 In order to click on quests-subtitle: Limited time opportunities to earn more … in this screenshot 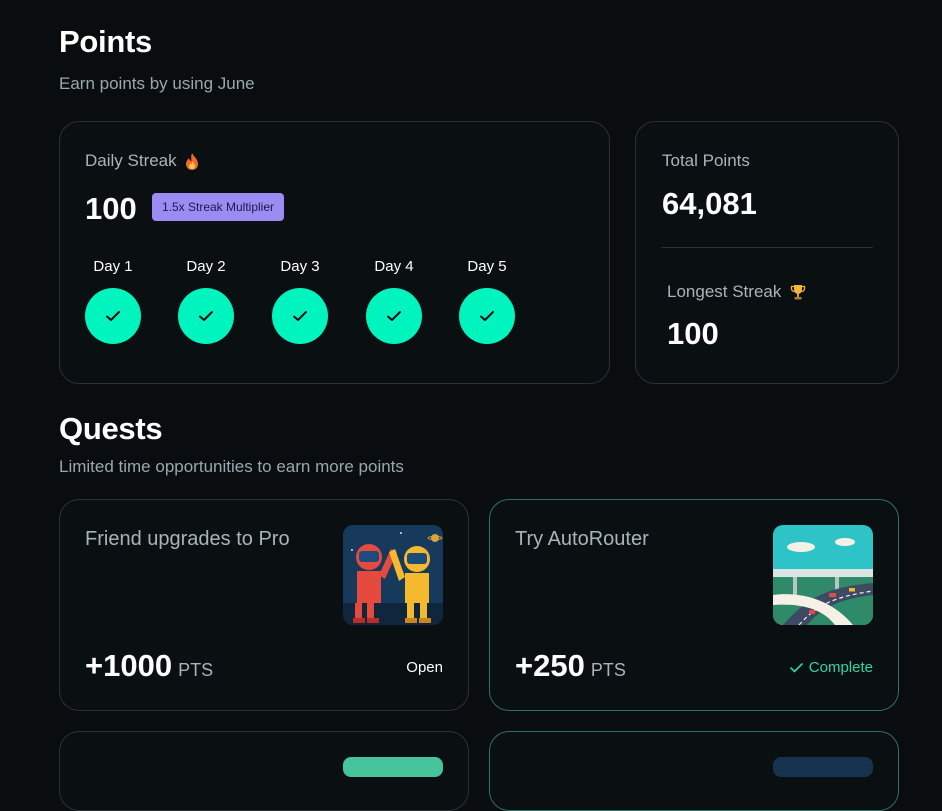, I will do `click(231, 466)`.